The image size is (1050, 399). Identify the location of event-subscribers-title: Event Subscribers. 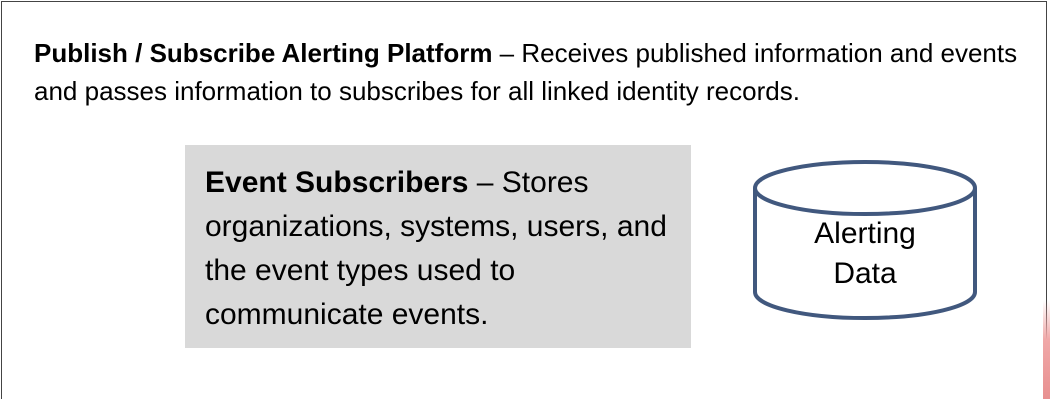
(337, 182).